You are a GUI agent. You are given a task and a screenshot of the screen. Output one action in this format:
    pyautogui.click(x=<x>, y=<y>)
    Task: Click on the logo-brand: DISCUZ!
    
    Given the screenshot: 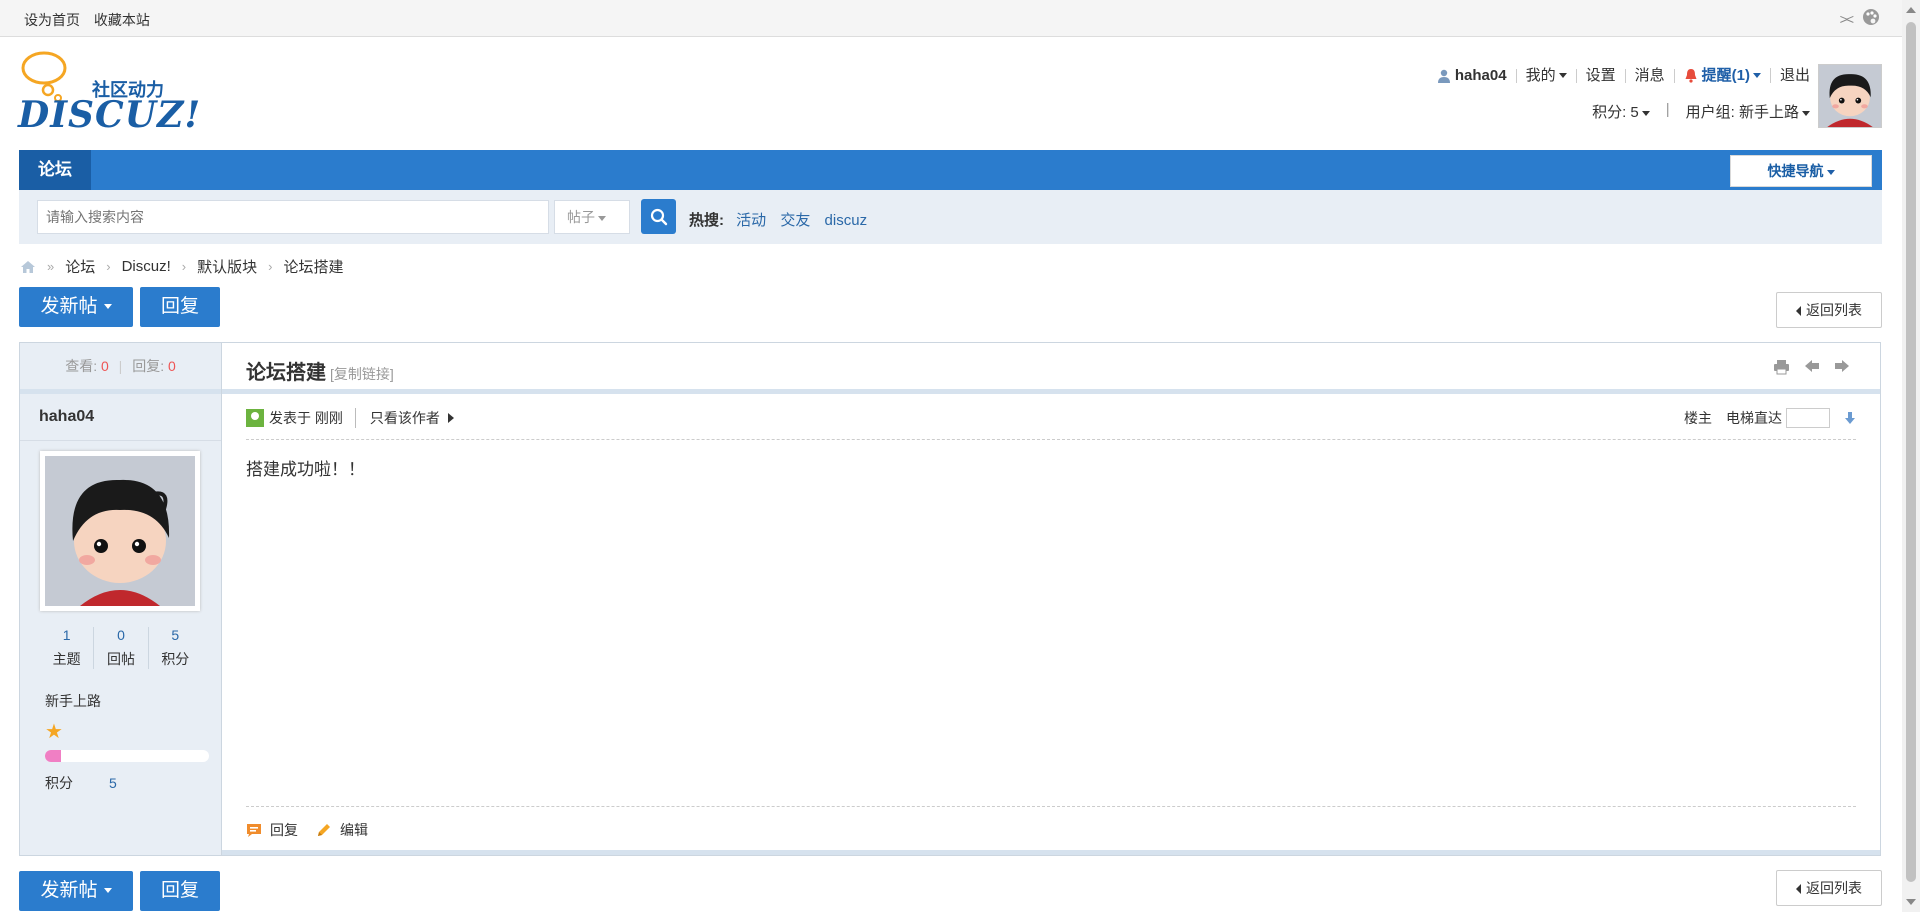 What is the action you would take?
    pyautogui.click(x=110, y=115)
    